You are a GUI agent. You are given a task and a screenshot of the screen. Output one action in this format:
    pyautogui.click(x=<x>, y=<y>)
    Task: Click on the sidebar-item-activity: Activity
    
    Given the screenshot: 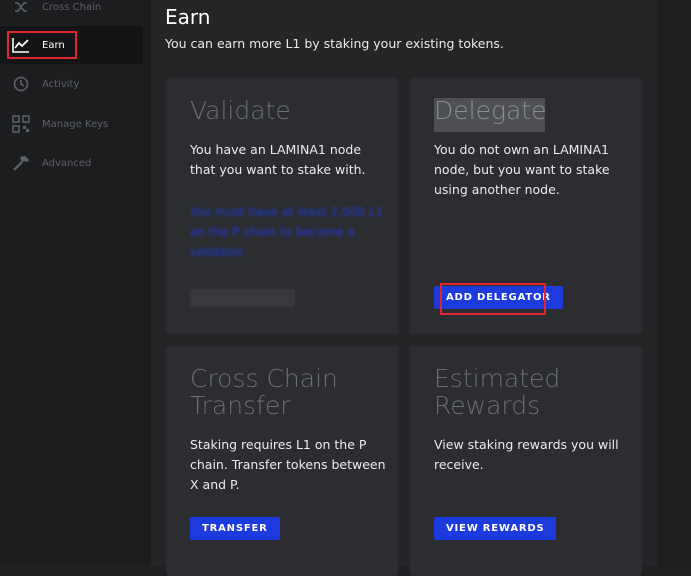 What is the action you would take?
    pyautogui.click(x=71, y=84)
    